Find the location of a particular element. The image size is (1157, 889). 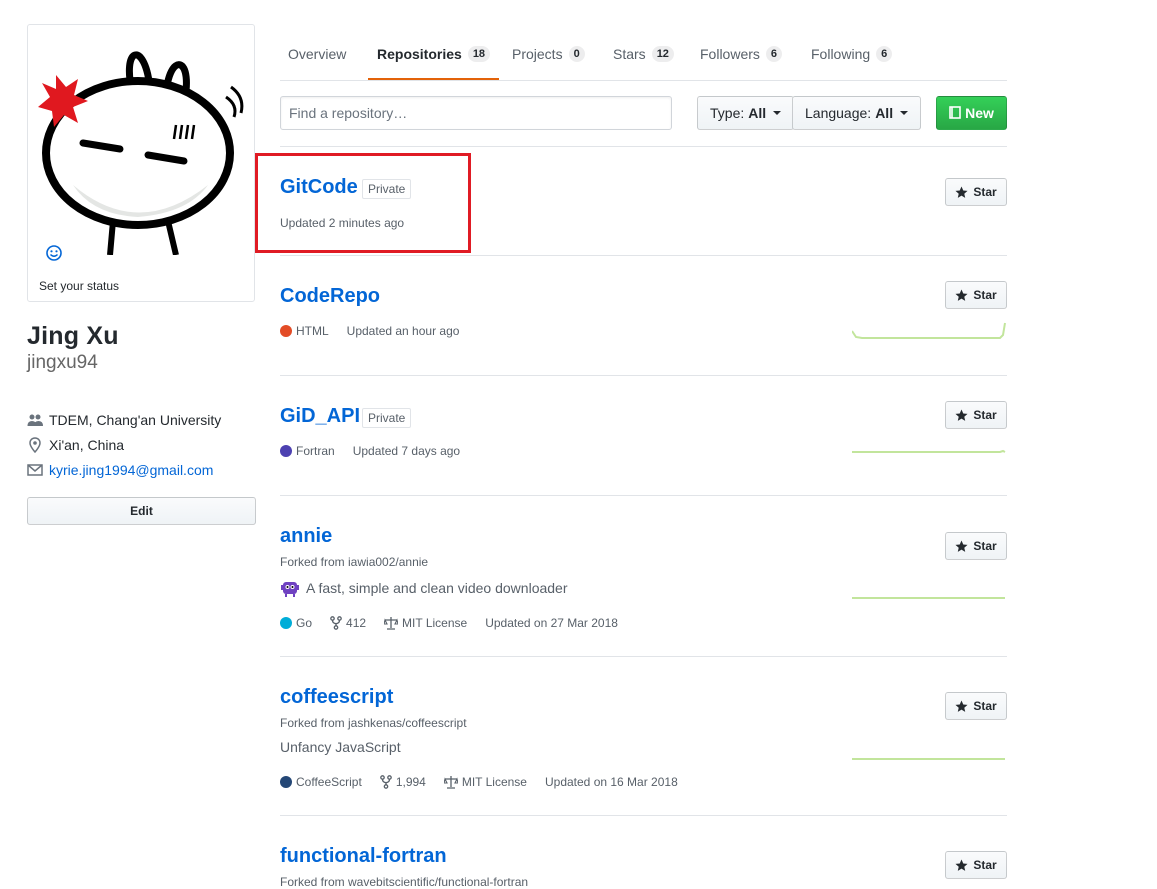

tab-label: Repositories is located at coordinates (419, 54).